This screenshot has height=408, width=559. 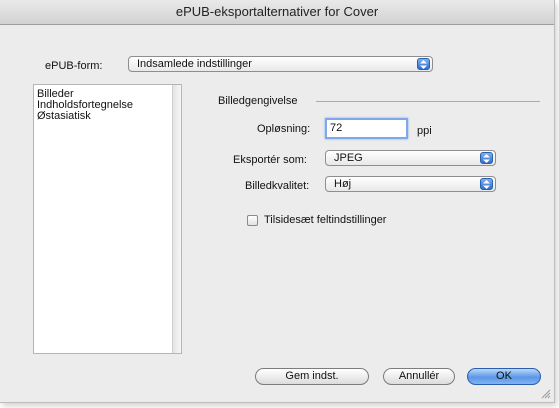 What do you see at coordinates (252, 220) in the screenshot?
I see `override-checkbox` at bounding box center [252, 220].